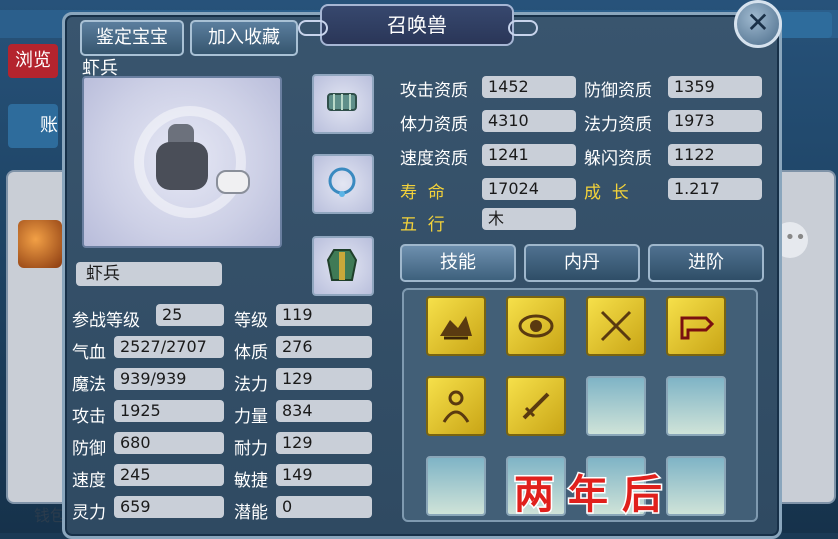  What do you see at coordinates (251, 321) in the screenshot?
I see `level-label: 等级` at bounding box center [251, 321].